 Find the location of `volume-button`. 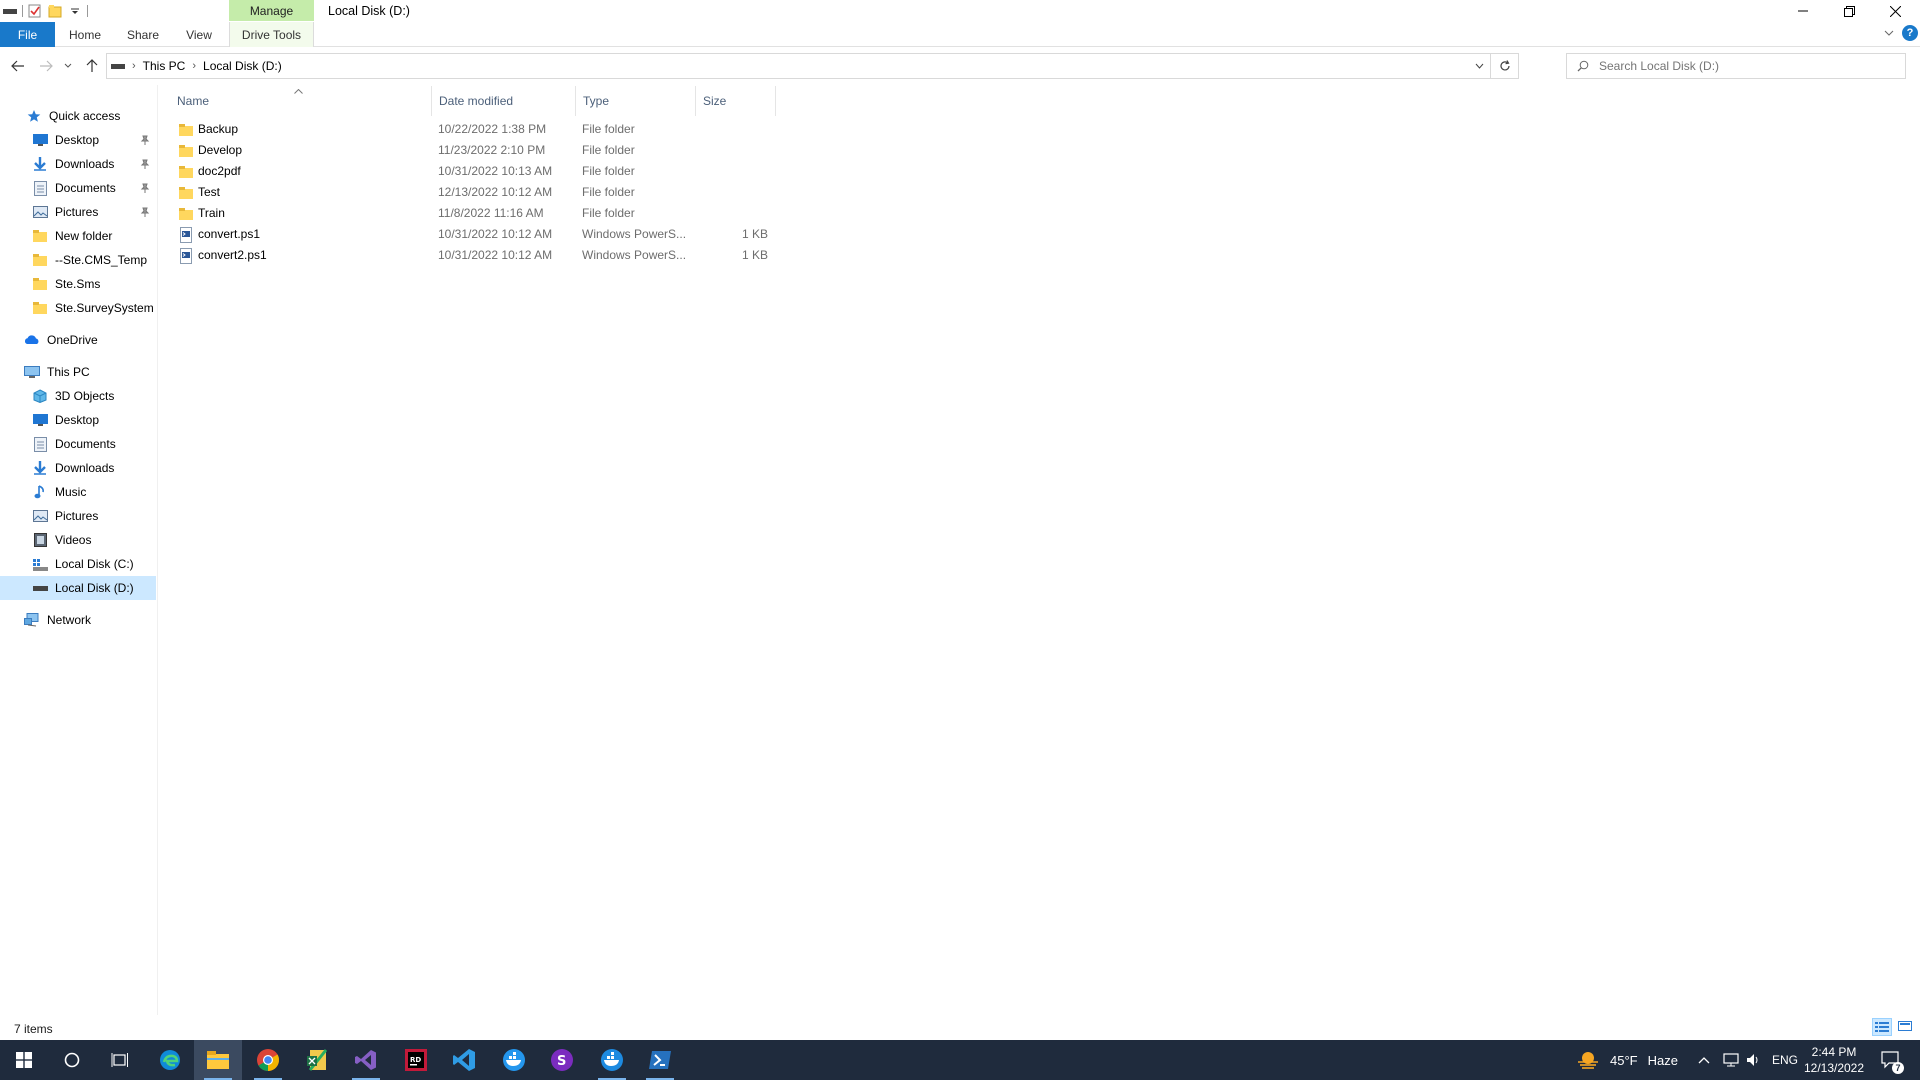

volume-button is located at coordinates (1754, 1060).